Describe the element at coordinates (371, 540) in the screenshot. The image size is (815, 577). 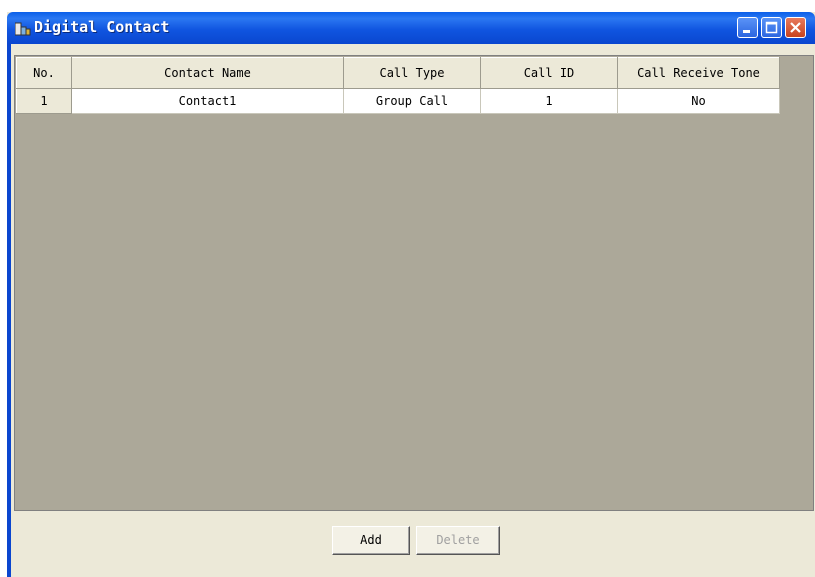
I see `add-button: Add` at that location.